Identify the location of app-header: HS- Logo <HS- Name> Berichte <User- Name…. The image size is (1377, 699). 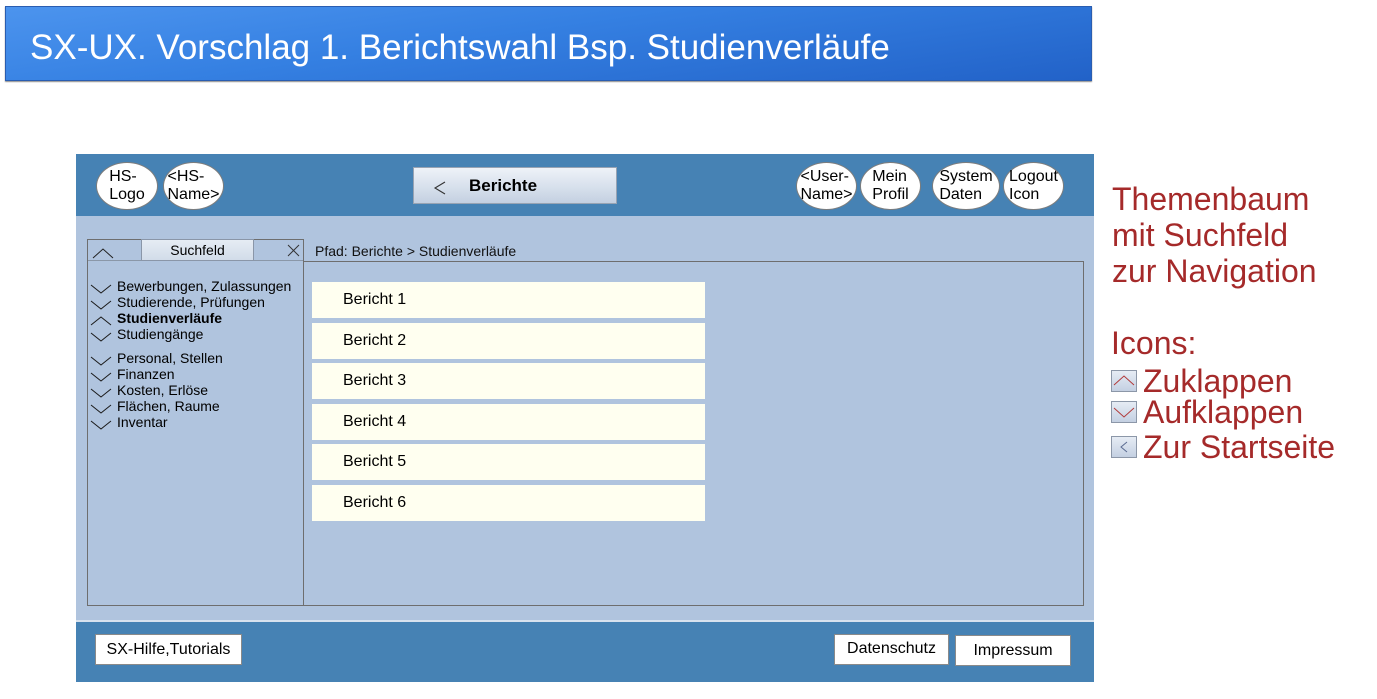
(585, 185).